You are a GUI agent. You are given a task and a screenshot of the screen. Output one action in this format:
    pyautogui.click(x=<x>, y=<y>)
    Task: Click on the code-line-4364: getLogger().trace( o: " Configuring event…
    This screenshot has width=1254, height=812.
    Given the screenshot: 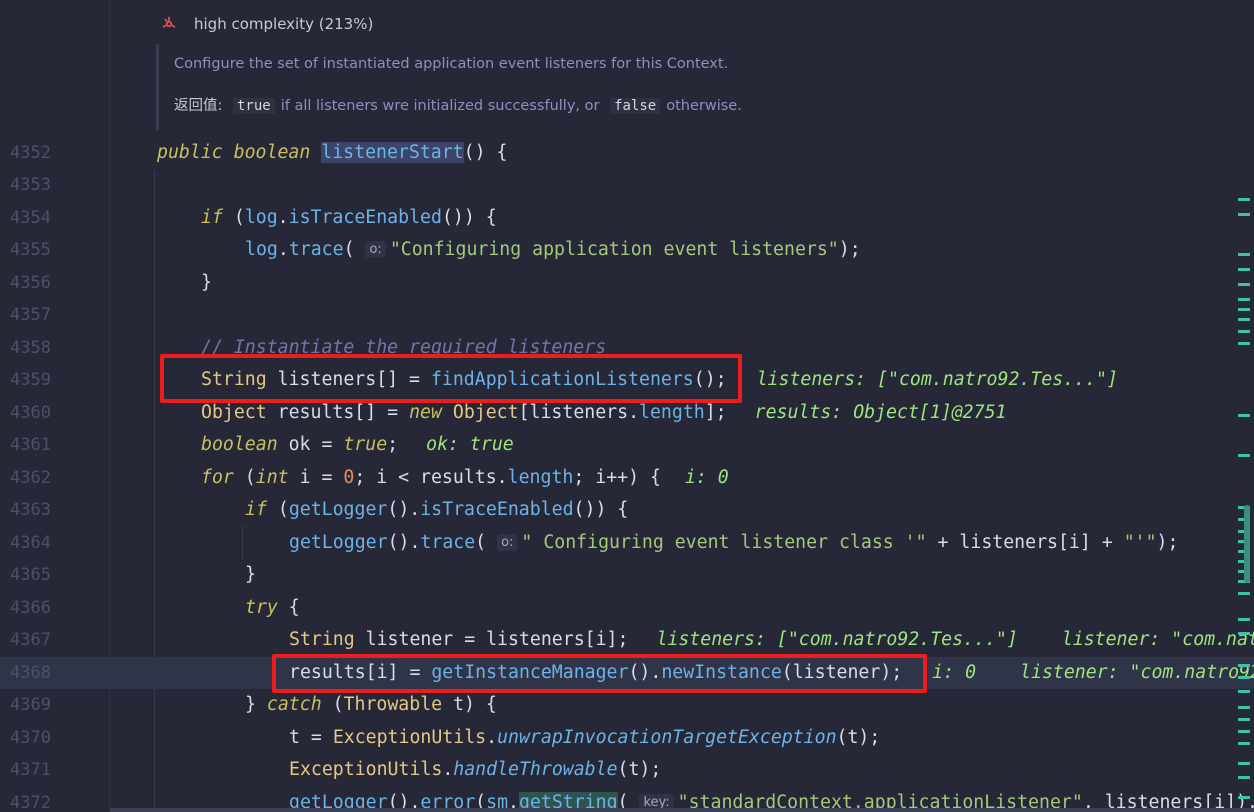 What is the action you would take?
    pyautogui.click(x=682, y=543)
    